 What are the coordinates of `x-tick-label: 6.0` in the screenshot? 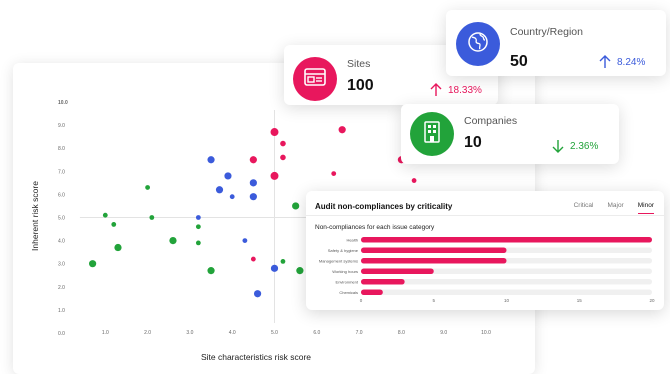 It's located at (316, 333).